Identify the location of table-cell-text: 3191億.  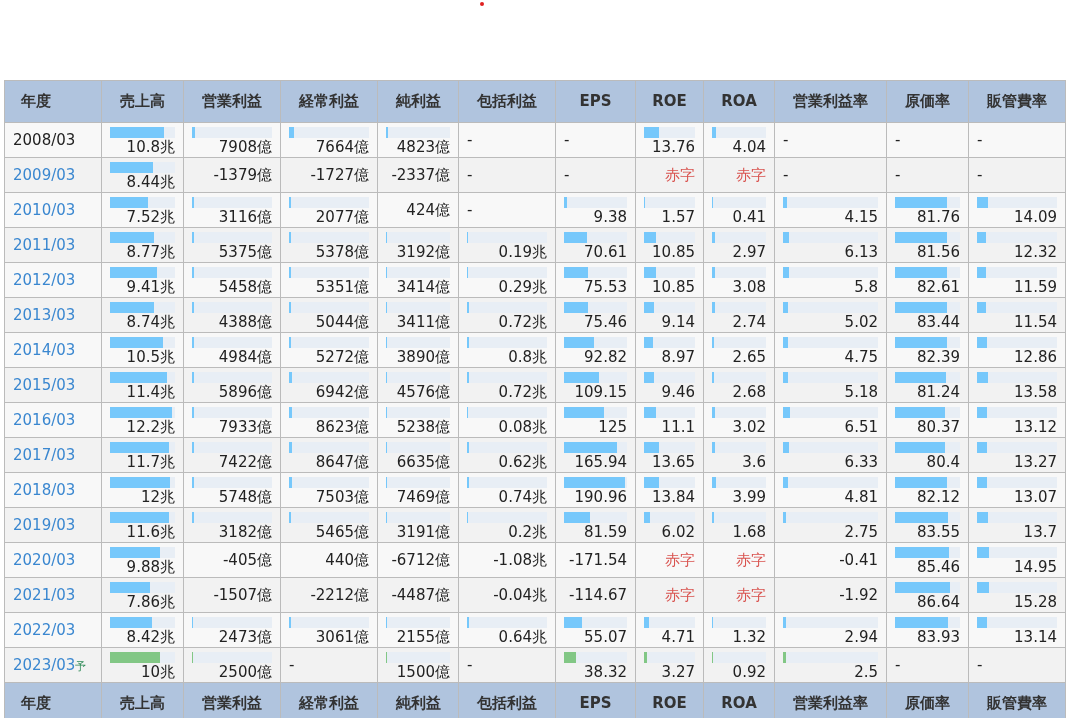
(422, 532).